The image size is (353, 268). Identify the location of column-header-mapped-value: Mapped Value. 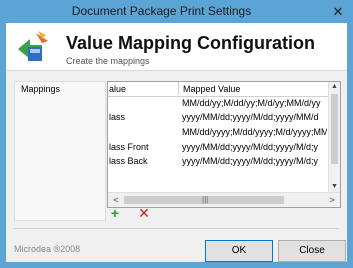
(209, 88).